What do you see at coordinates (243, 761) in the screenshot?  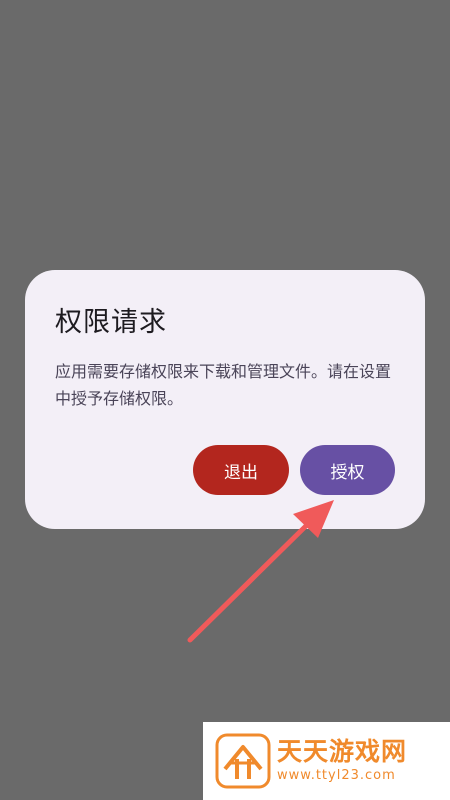 I see `watermark-logo-icon` at bounding box center [243, 761].